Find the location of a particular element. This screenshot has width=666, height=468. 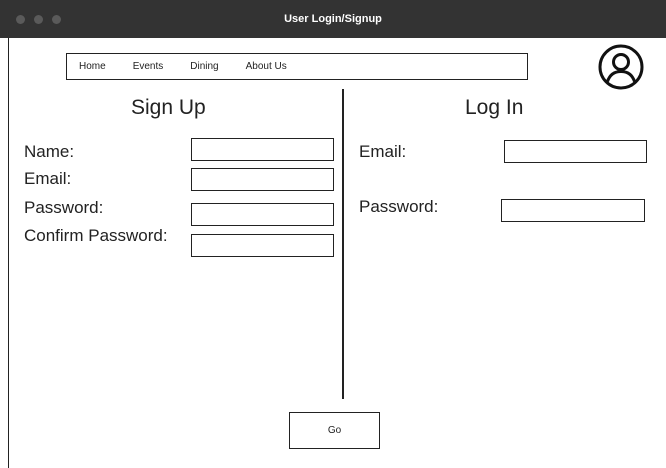

login-password-input is located at coordinates (573, 210).